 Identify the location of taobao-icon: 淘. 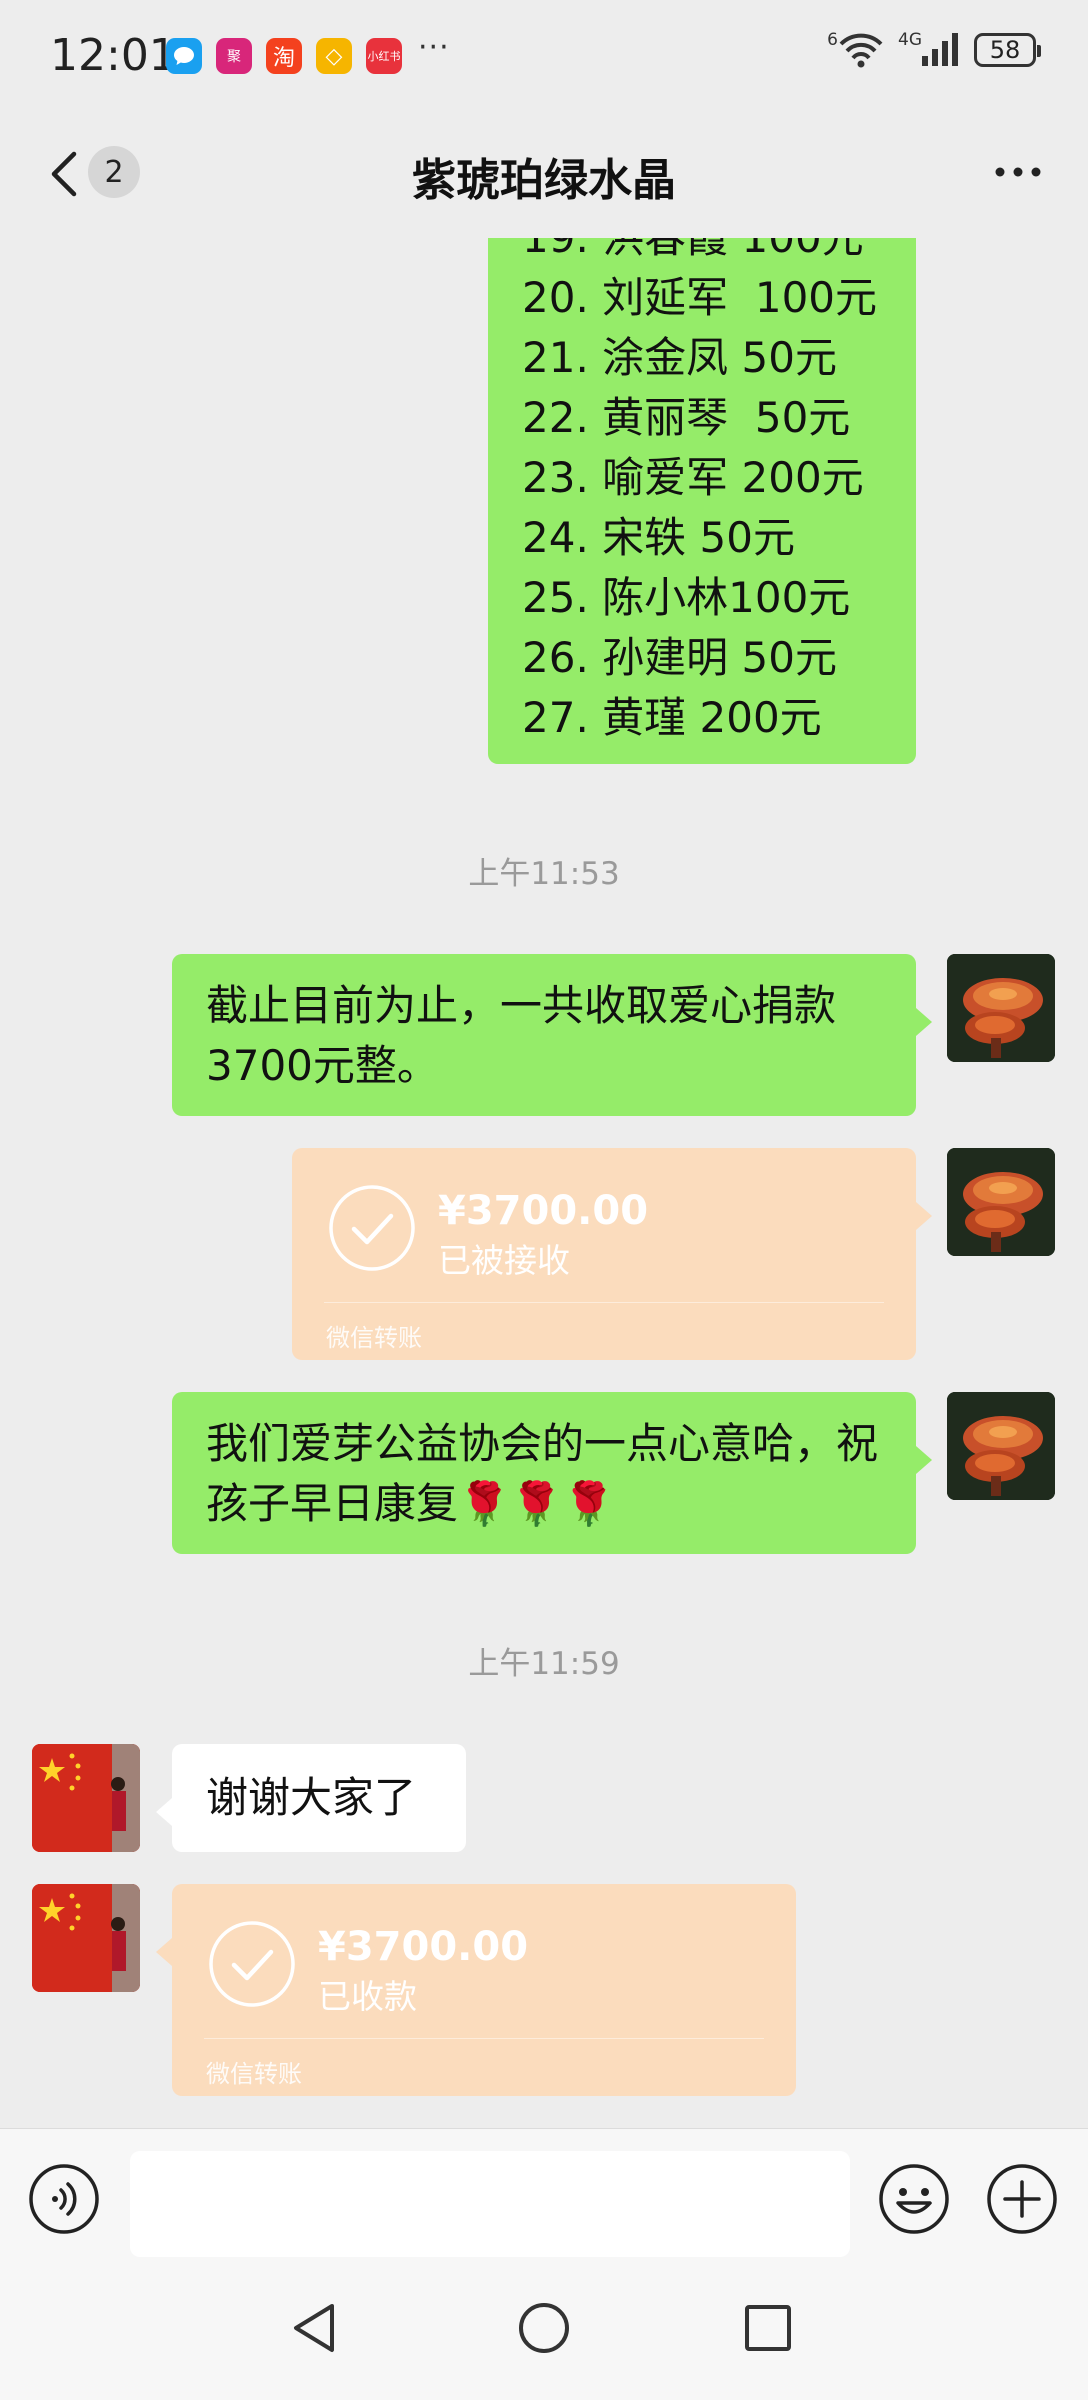
(284, 56).